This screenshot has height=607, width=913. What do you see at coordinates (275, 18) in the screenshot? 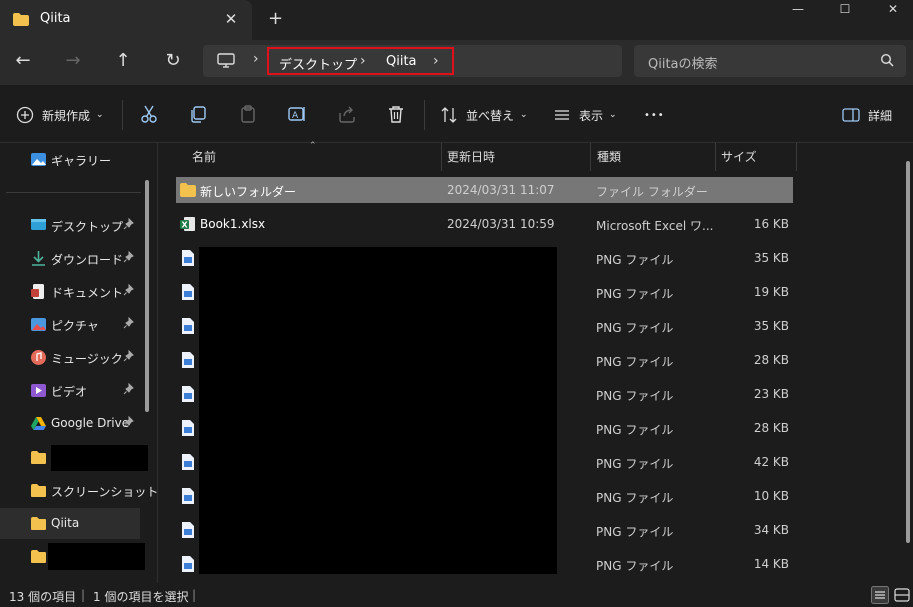
I see `new-tab-button: +` at bounding box center [275, 18].